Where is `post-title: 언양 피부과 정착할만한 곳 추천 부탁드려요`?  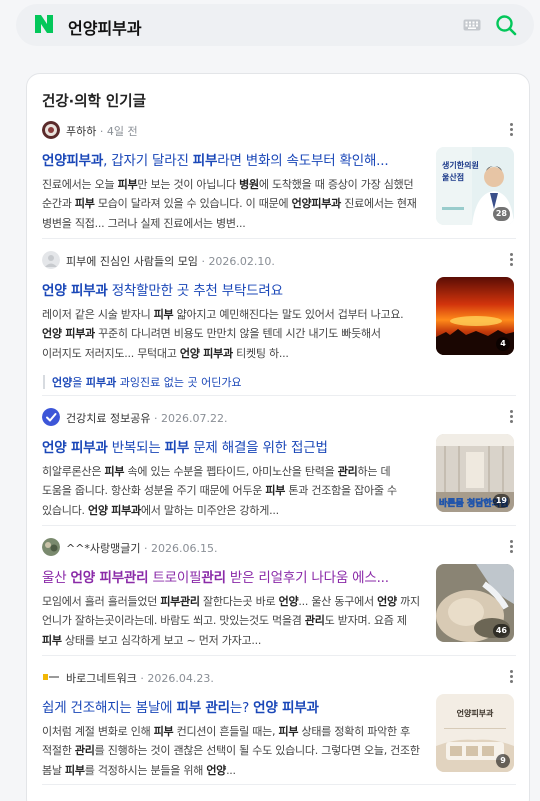
post-title: 언양 피부과 정착할만한 곳 추천 부탁드려요 is located at coordinates (232, 289).